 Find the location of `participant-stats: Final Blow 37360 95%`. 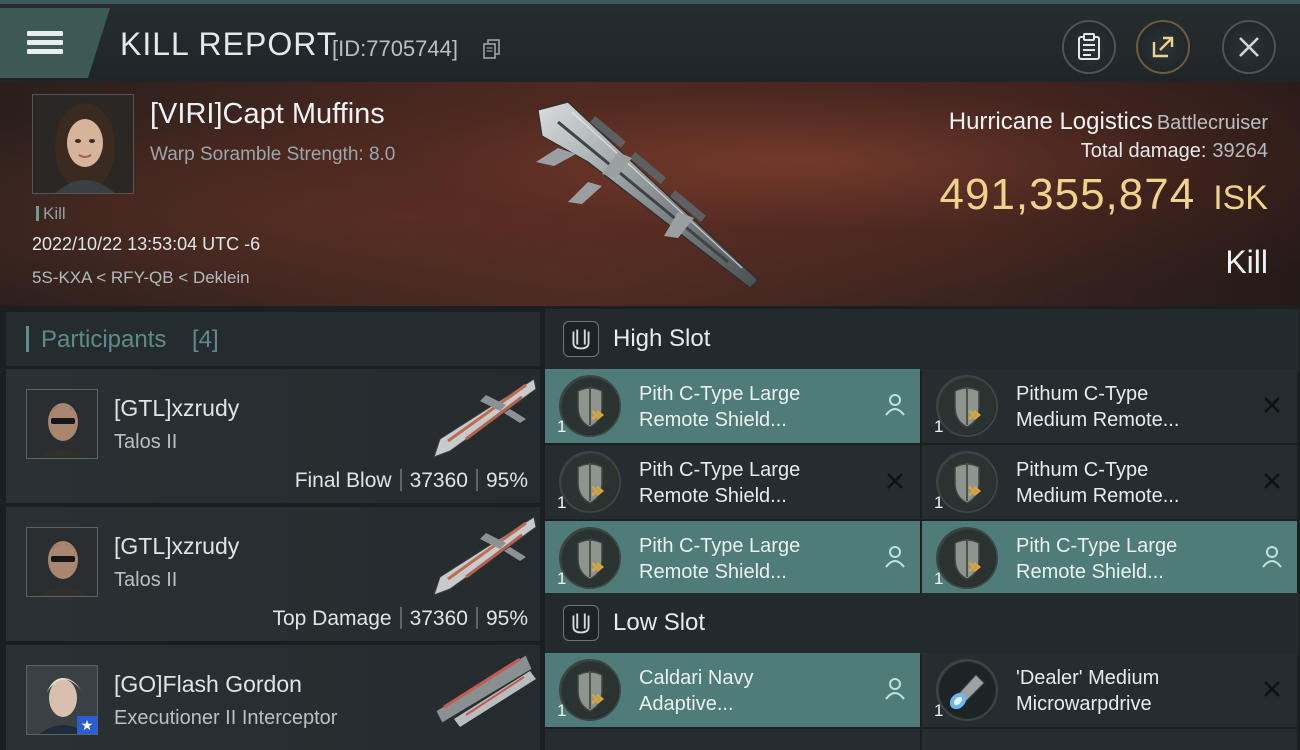

participant-stats: Final Blow 37360 95% is located at coordinates (411, 481).